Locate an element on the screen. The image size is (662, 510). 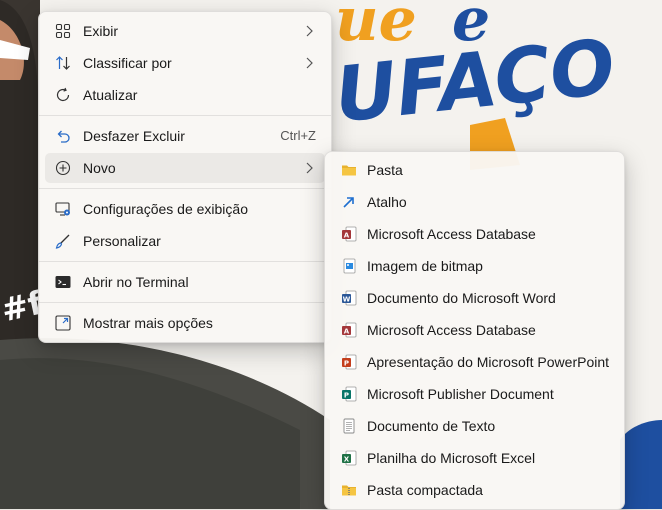
submenu-item-pasta-compactada: Pasta compactada is located at coordinates (474, 490).